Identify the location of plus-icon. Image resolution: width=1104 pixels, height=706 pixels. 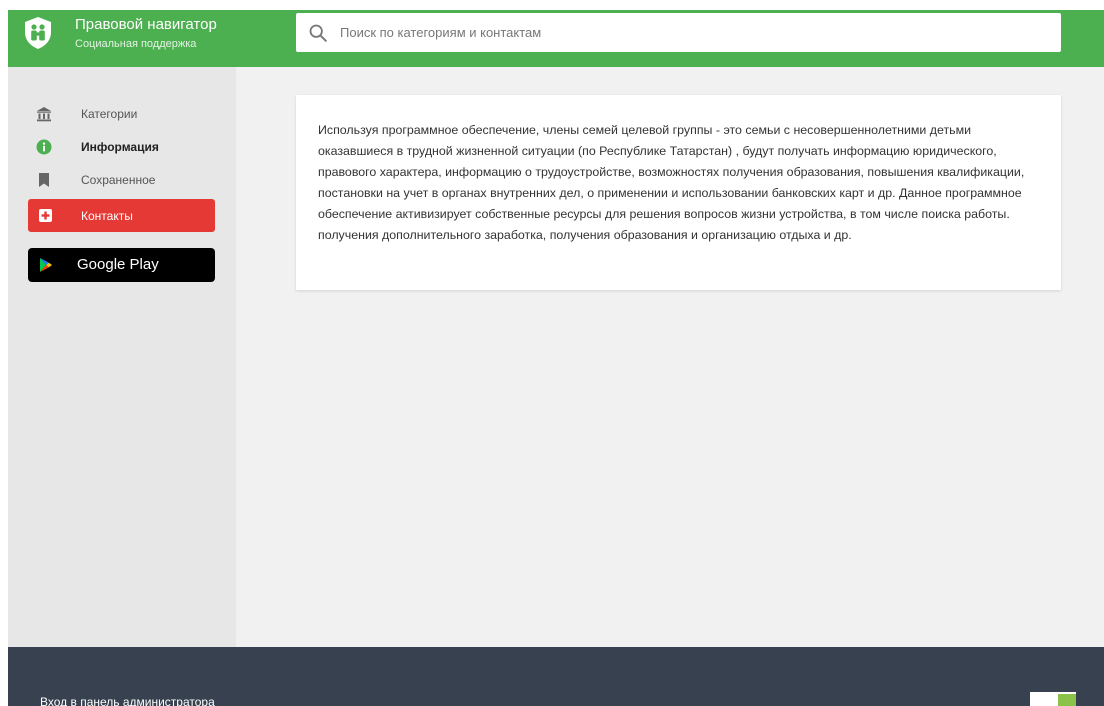
(45, 215).